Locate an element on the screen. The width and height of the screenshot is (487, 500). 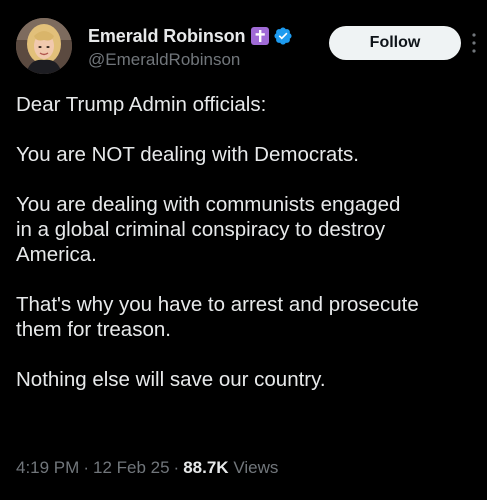
views-count: 88.7K is located at coordinates (205, 467).